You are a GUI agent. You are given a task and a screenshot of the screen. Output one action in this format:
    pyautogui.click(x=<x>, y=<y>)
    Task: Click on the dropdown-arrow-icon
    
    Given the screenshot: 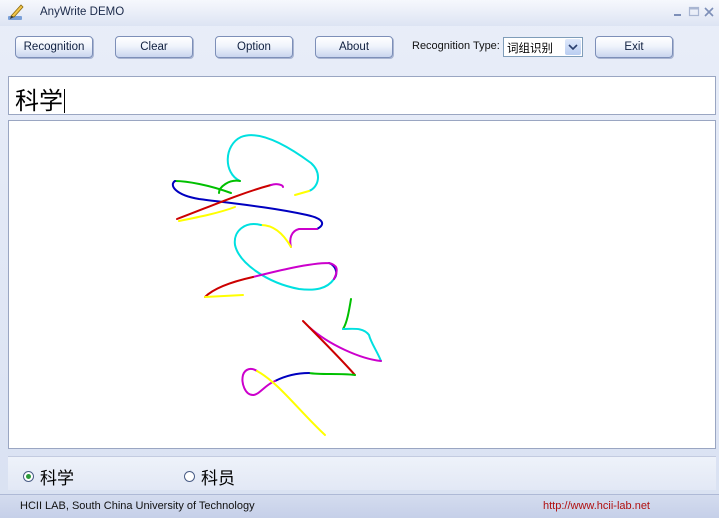 What is the action you would take?
    pyautogui.click(x=573, y=47)
    